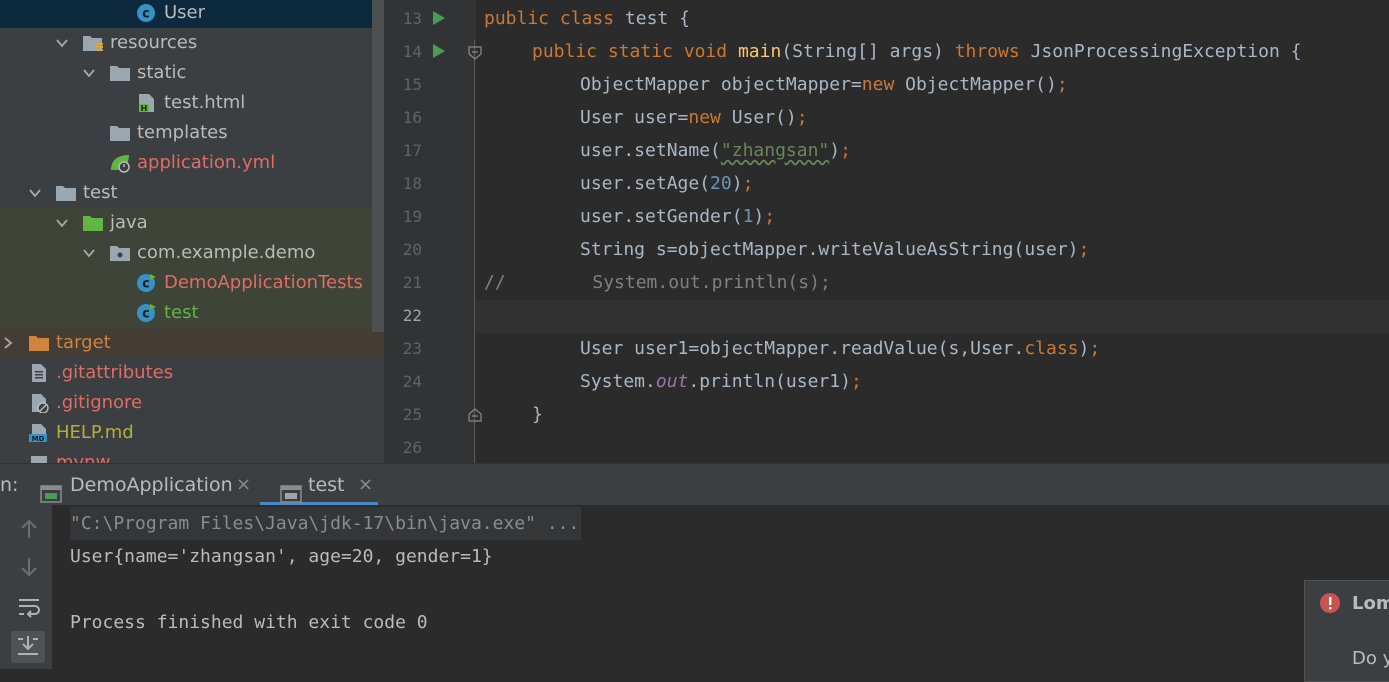 The width and height of the screenshot is (1389, 682). I want to click on line-number: 16, so click(412, 117).